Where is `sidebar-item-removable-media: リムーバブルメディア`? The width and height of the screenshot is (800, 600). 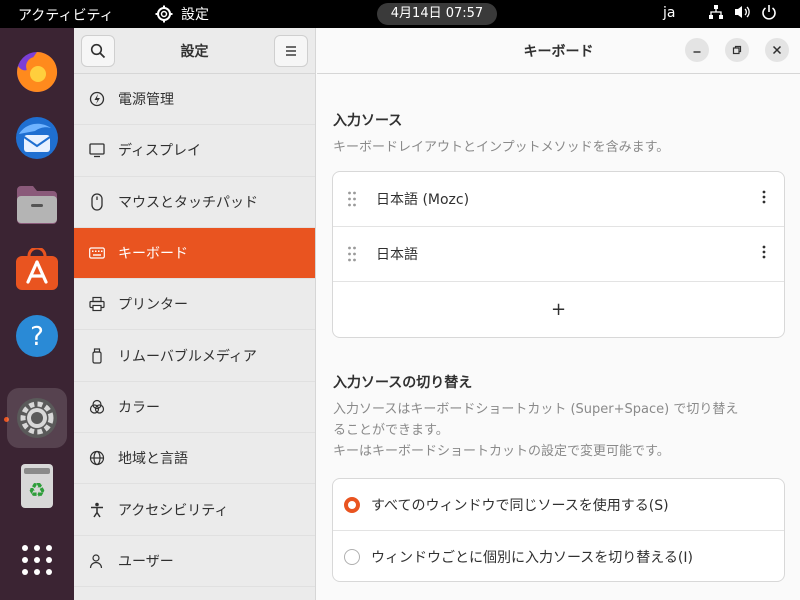 sidebar-item-removable-media: リムーバブルメディア is located at coordinates (194, 356).